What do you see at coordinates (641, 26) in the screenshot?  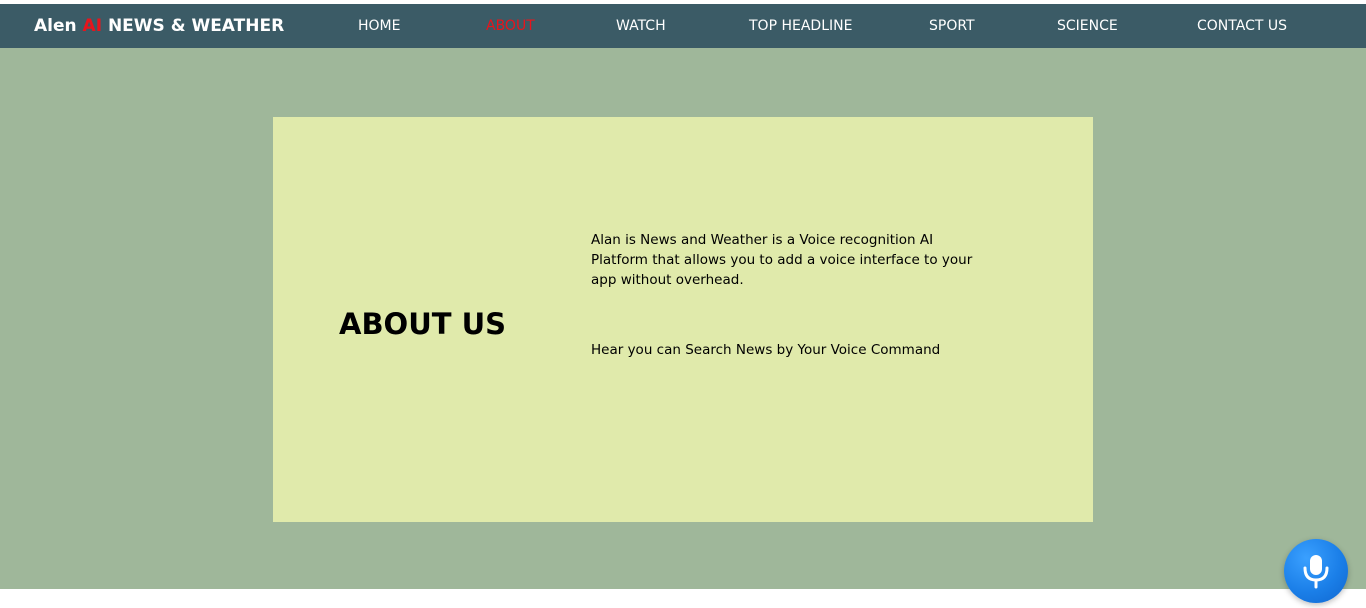 I see `nav-watch: WATCH` at bounding box center [641, 26].